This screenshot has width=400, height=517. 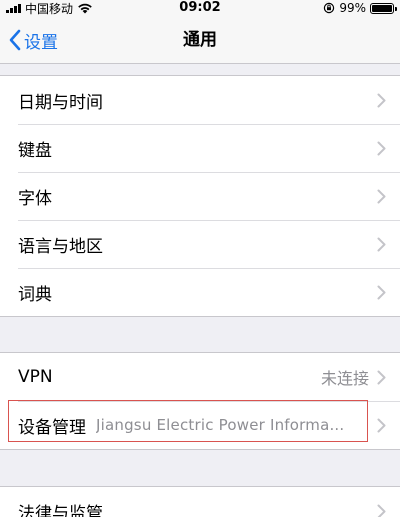 I want to click on row-keyboard: 键盘, so click(x=200, y=148).